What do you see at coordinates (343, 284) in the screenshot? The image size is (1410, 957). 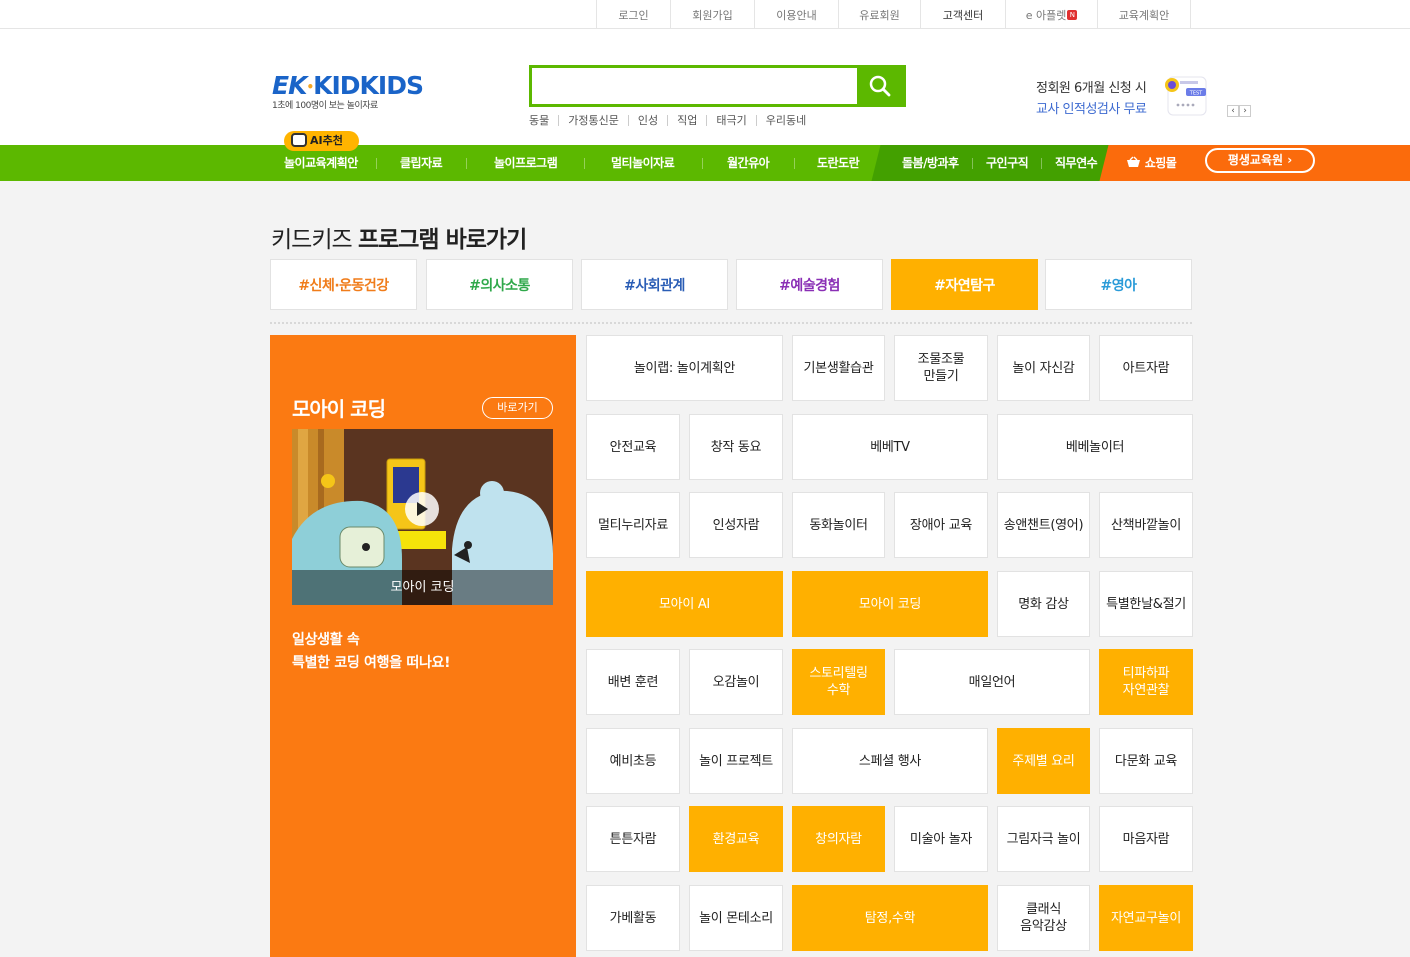 I see `tab-physical: #신체·운동건강` at bounding box center [343, 284].